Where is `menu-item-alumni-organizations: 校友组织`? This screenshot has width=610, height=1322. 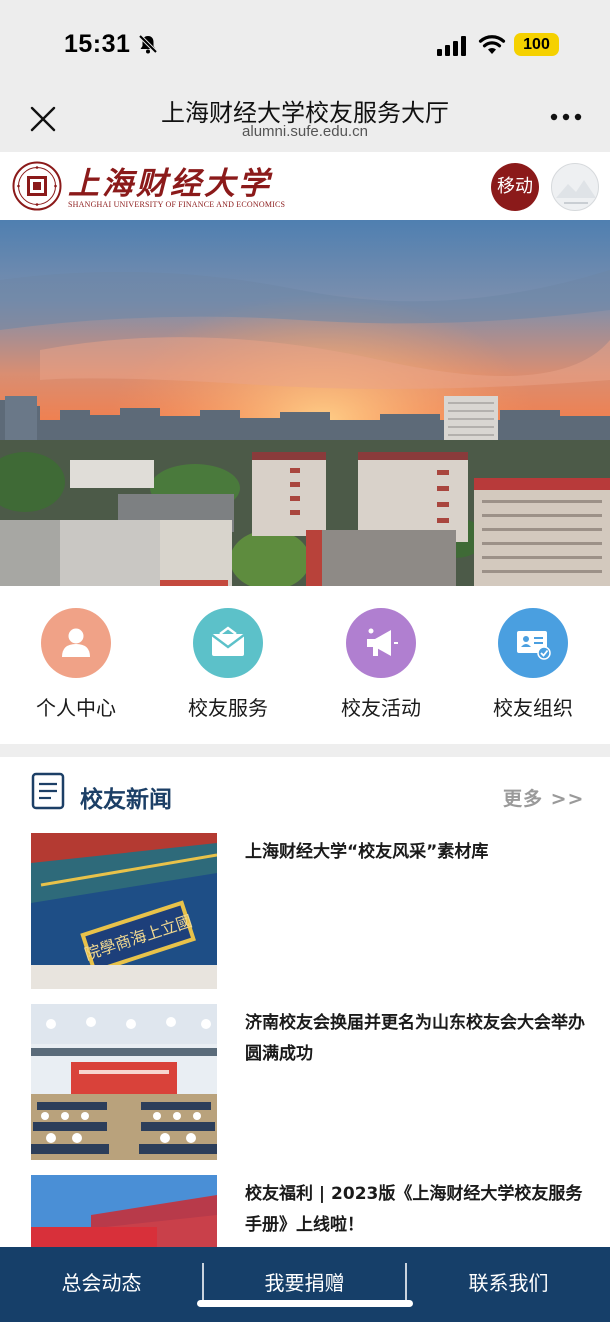
menu-item-alumni-organizations: 校友组织 is located at coordinates (533, 664).